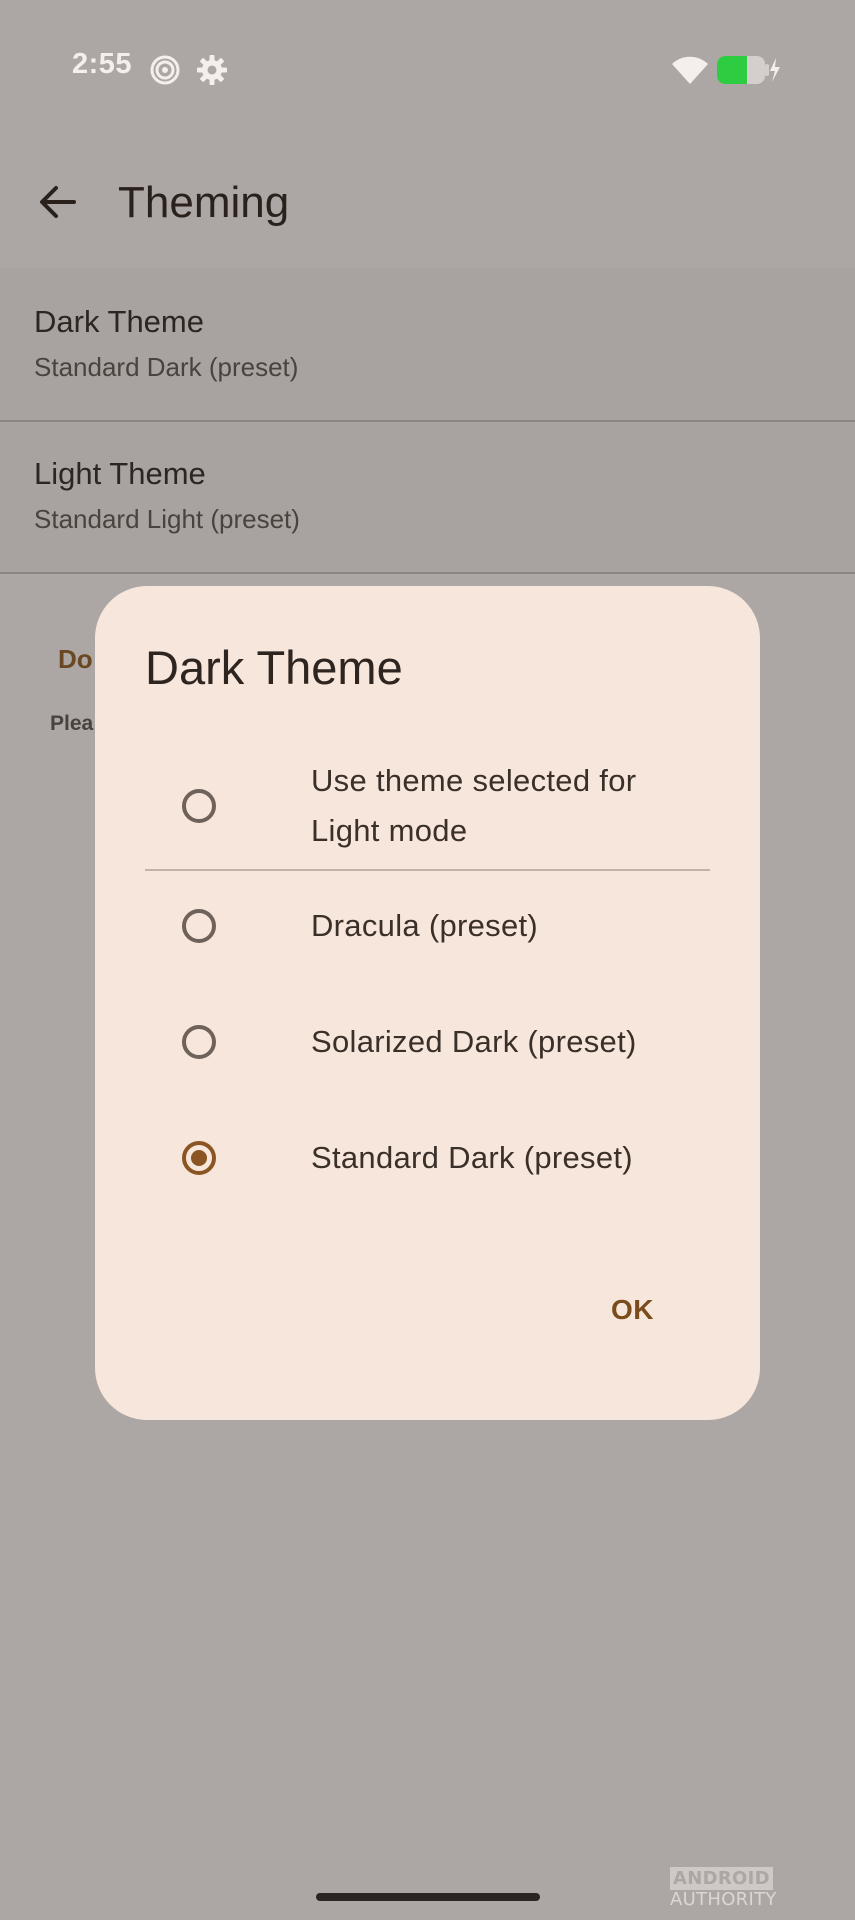 The image size is (855, 1920). I want to click on option-dracula: Dracula (preset), so click(427, 934).